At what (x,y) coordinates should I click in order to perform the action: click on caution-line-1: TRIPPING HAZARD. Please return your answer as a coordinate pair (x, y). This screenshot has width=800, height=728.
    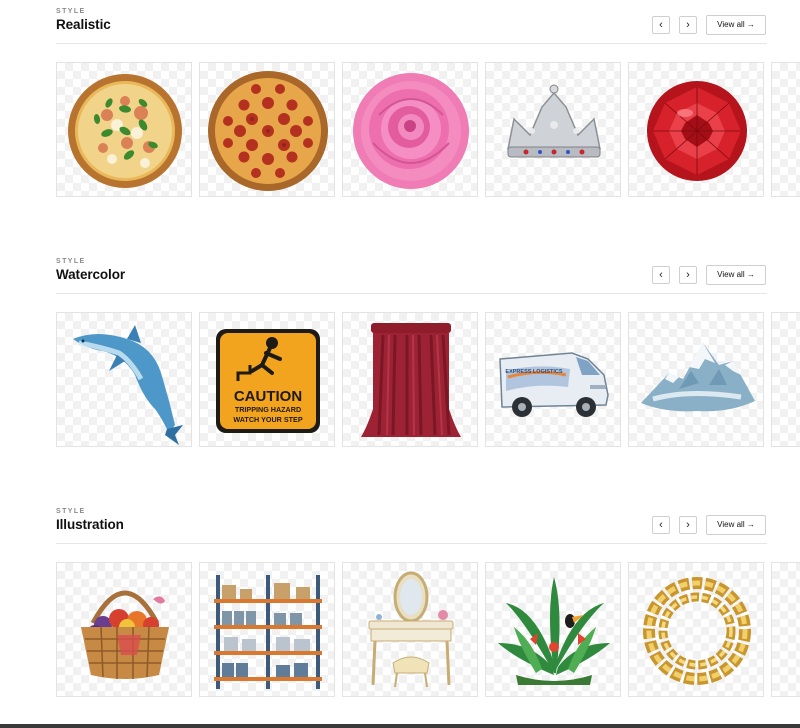
    Looking at the image, I should click on (268, 409).